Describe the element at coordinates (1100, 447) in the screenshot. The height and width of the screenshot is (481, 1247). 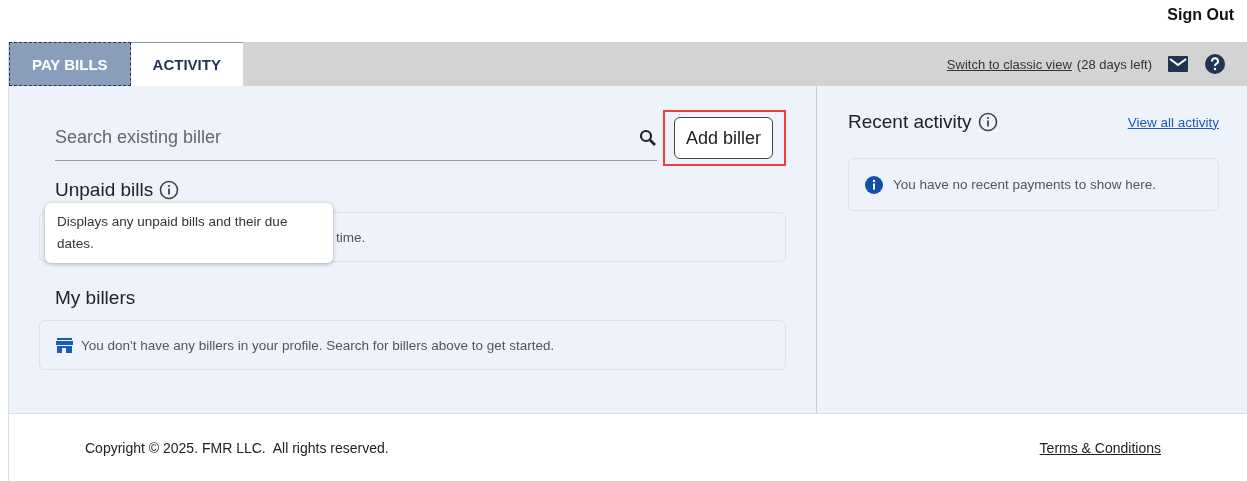
I see `terms-link: Terms & Conditions` at that location.